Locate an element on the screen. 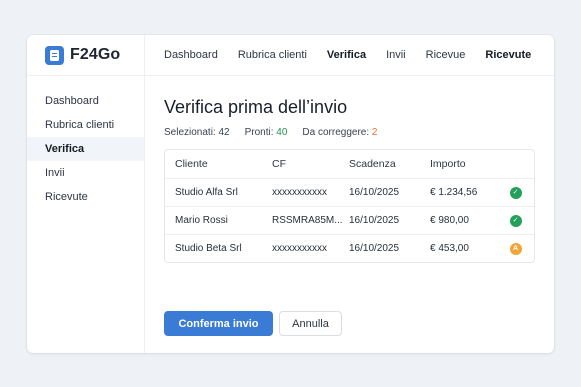 The image size is (581, 387). column-header-client: Cliente is located at coordinates (191, 164).